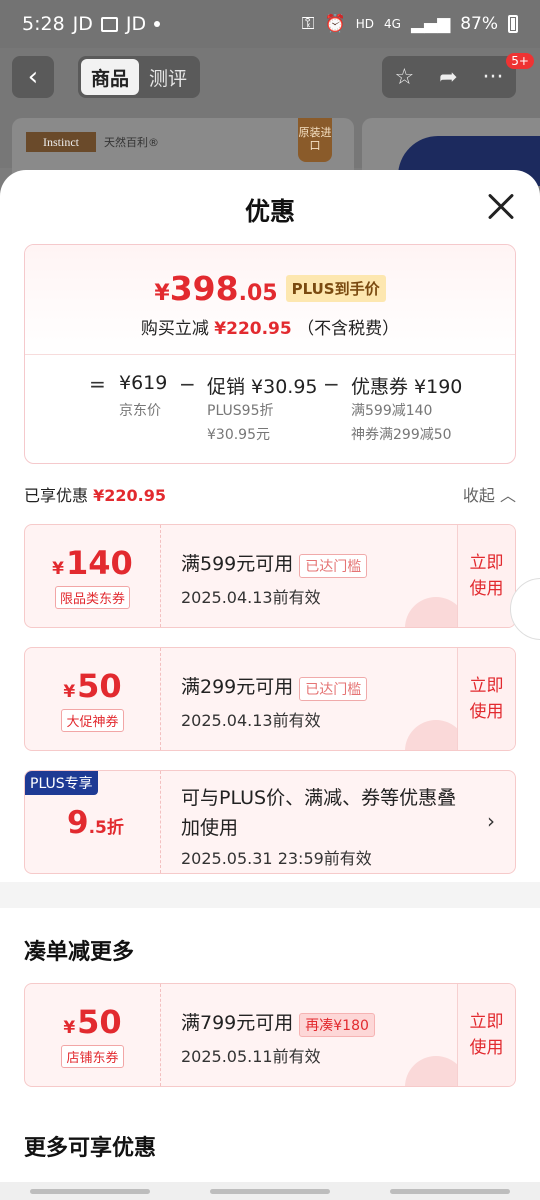 The width and height of the screenshot is (540, 1200). I want to click on jd-notification-icon-2: JD, so click(136, 24).